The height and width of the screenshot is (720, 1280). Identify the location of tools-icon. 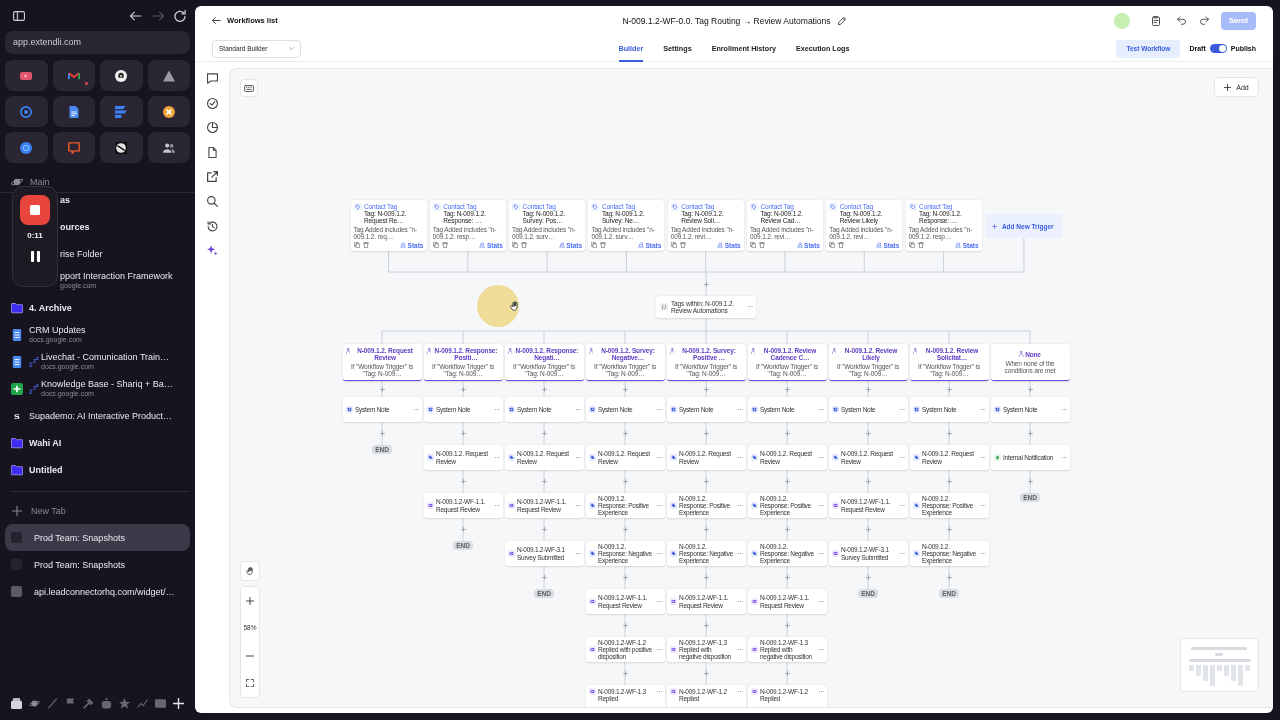
(88, 703).